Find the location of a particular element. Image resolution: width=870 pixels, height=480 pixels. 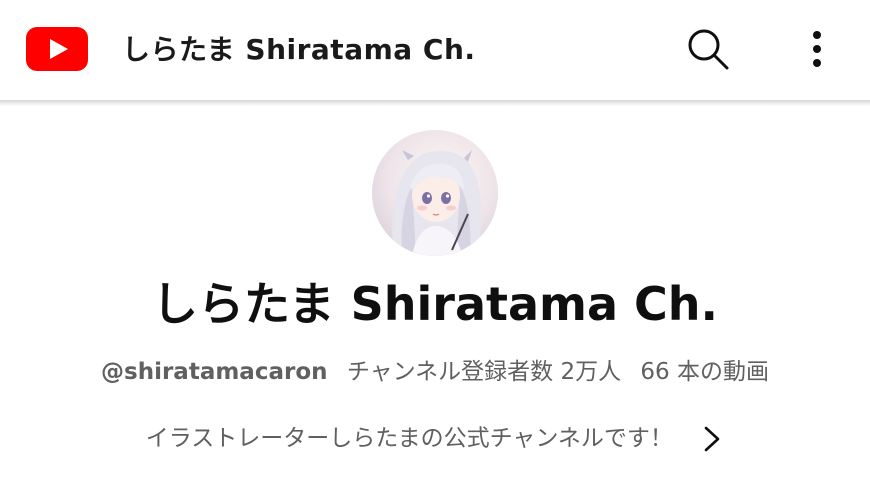

more-options-button is located at coordinates (817, 50).